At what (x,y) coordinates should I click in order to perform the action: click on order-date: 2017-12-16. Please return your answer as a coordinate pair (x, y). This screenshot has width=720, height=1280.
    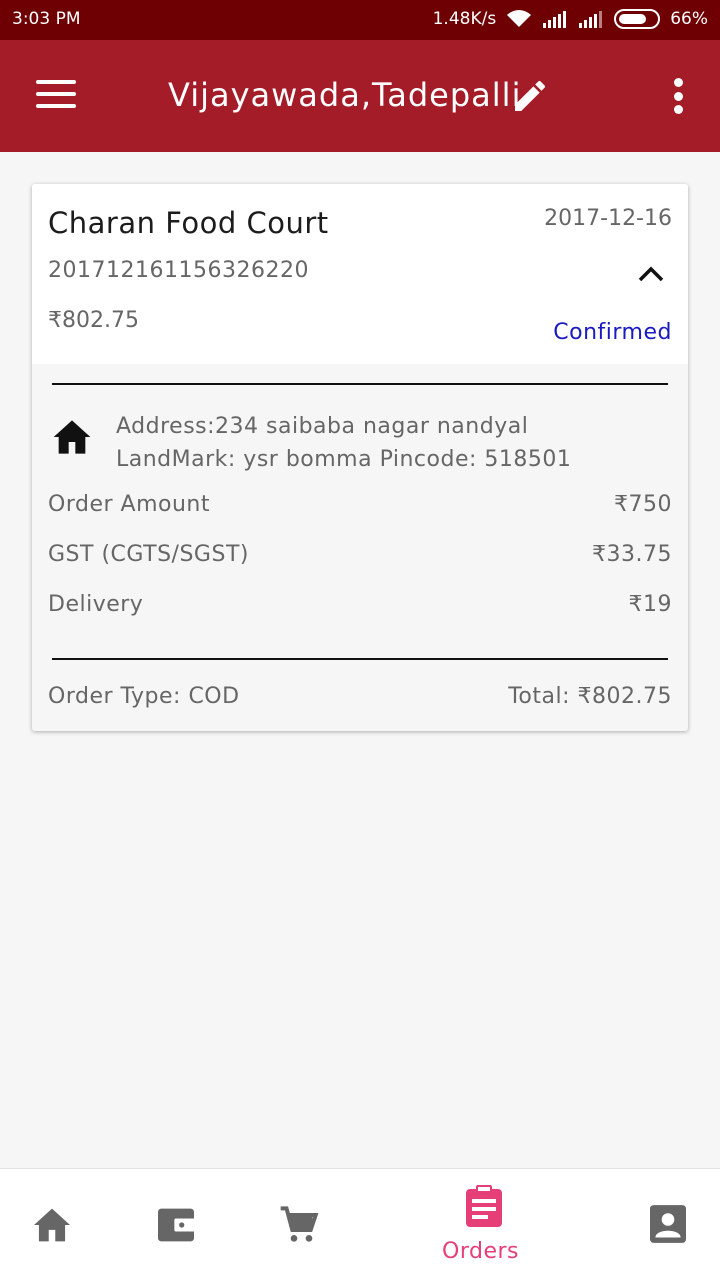
    Looking at the image, I should click on (608, 218).